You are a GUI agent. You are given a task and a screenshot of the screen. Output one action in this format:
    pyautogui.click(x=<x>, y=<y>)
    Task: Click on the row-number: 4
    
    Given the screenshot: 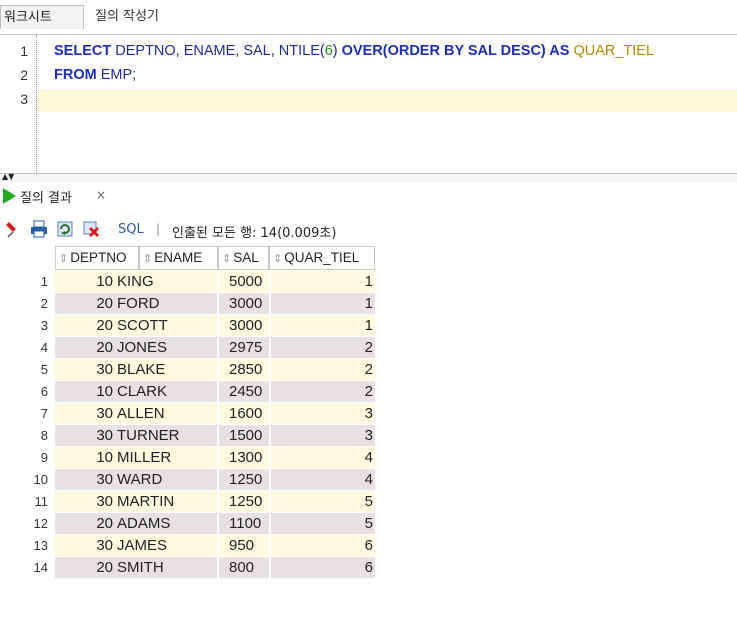 What is the action you would take?
    pyautogui.click(x=44, y=347)
    